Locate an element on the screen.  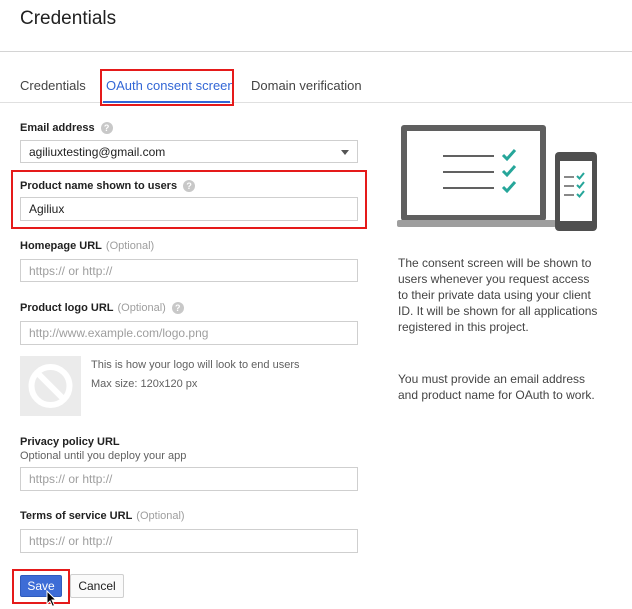
product-name-label-text: Product name shown to users is located at coordinates (99, 186).